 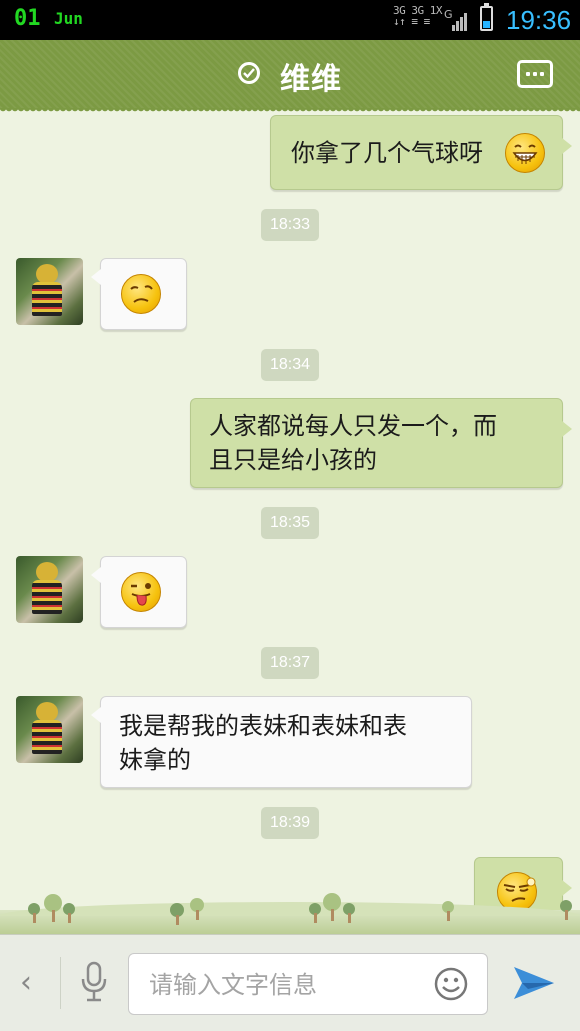 I want to click on smiley-icon, so click(x=451, y=984).